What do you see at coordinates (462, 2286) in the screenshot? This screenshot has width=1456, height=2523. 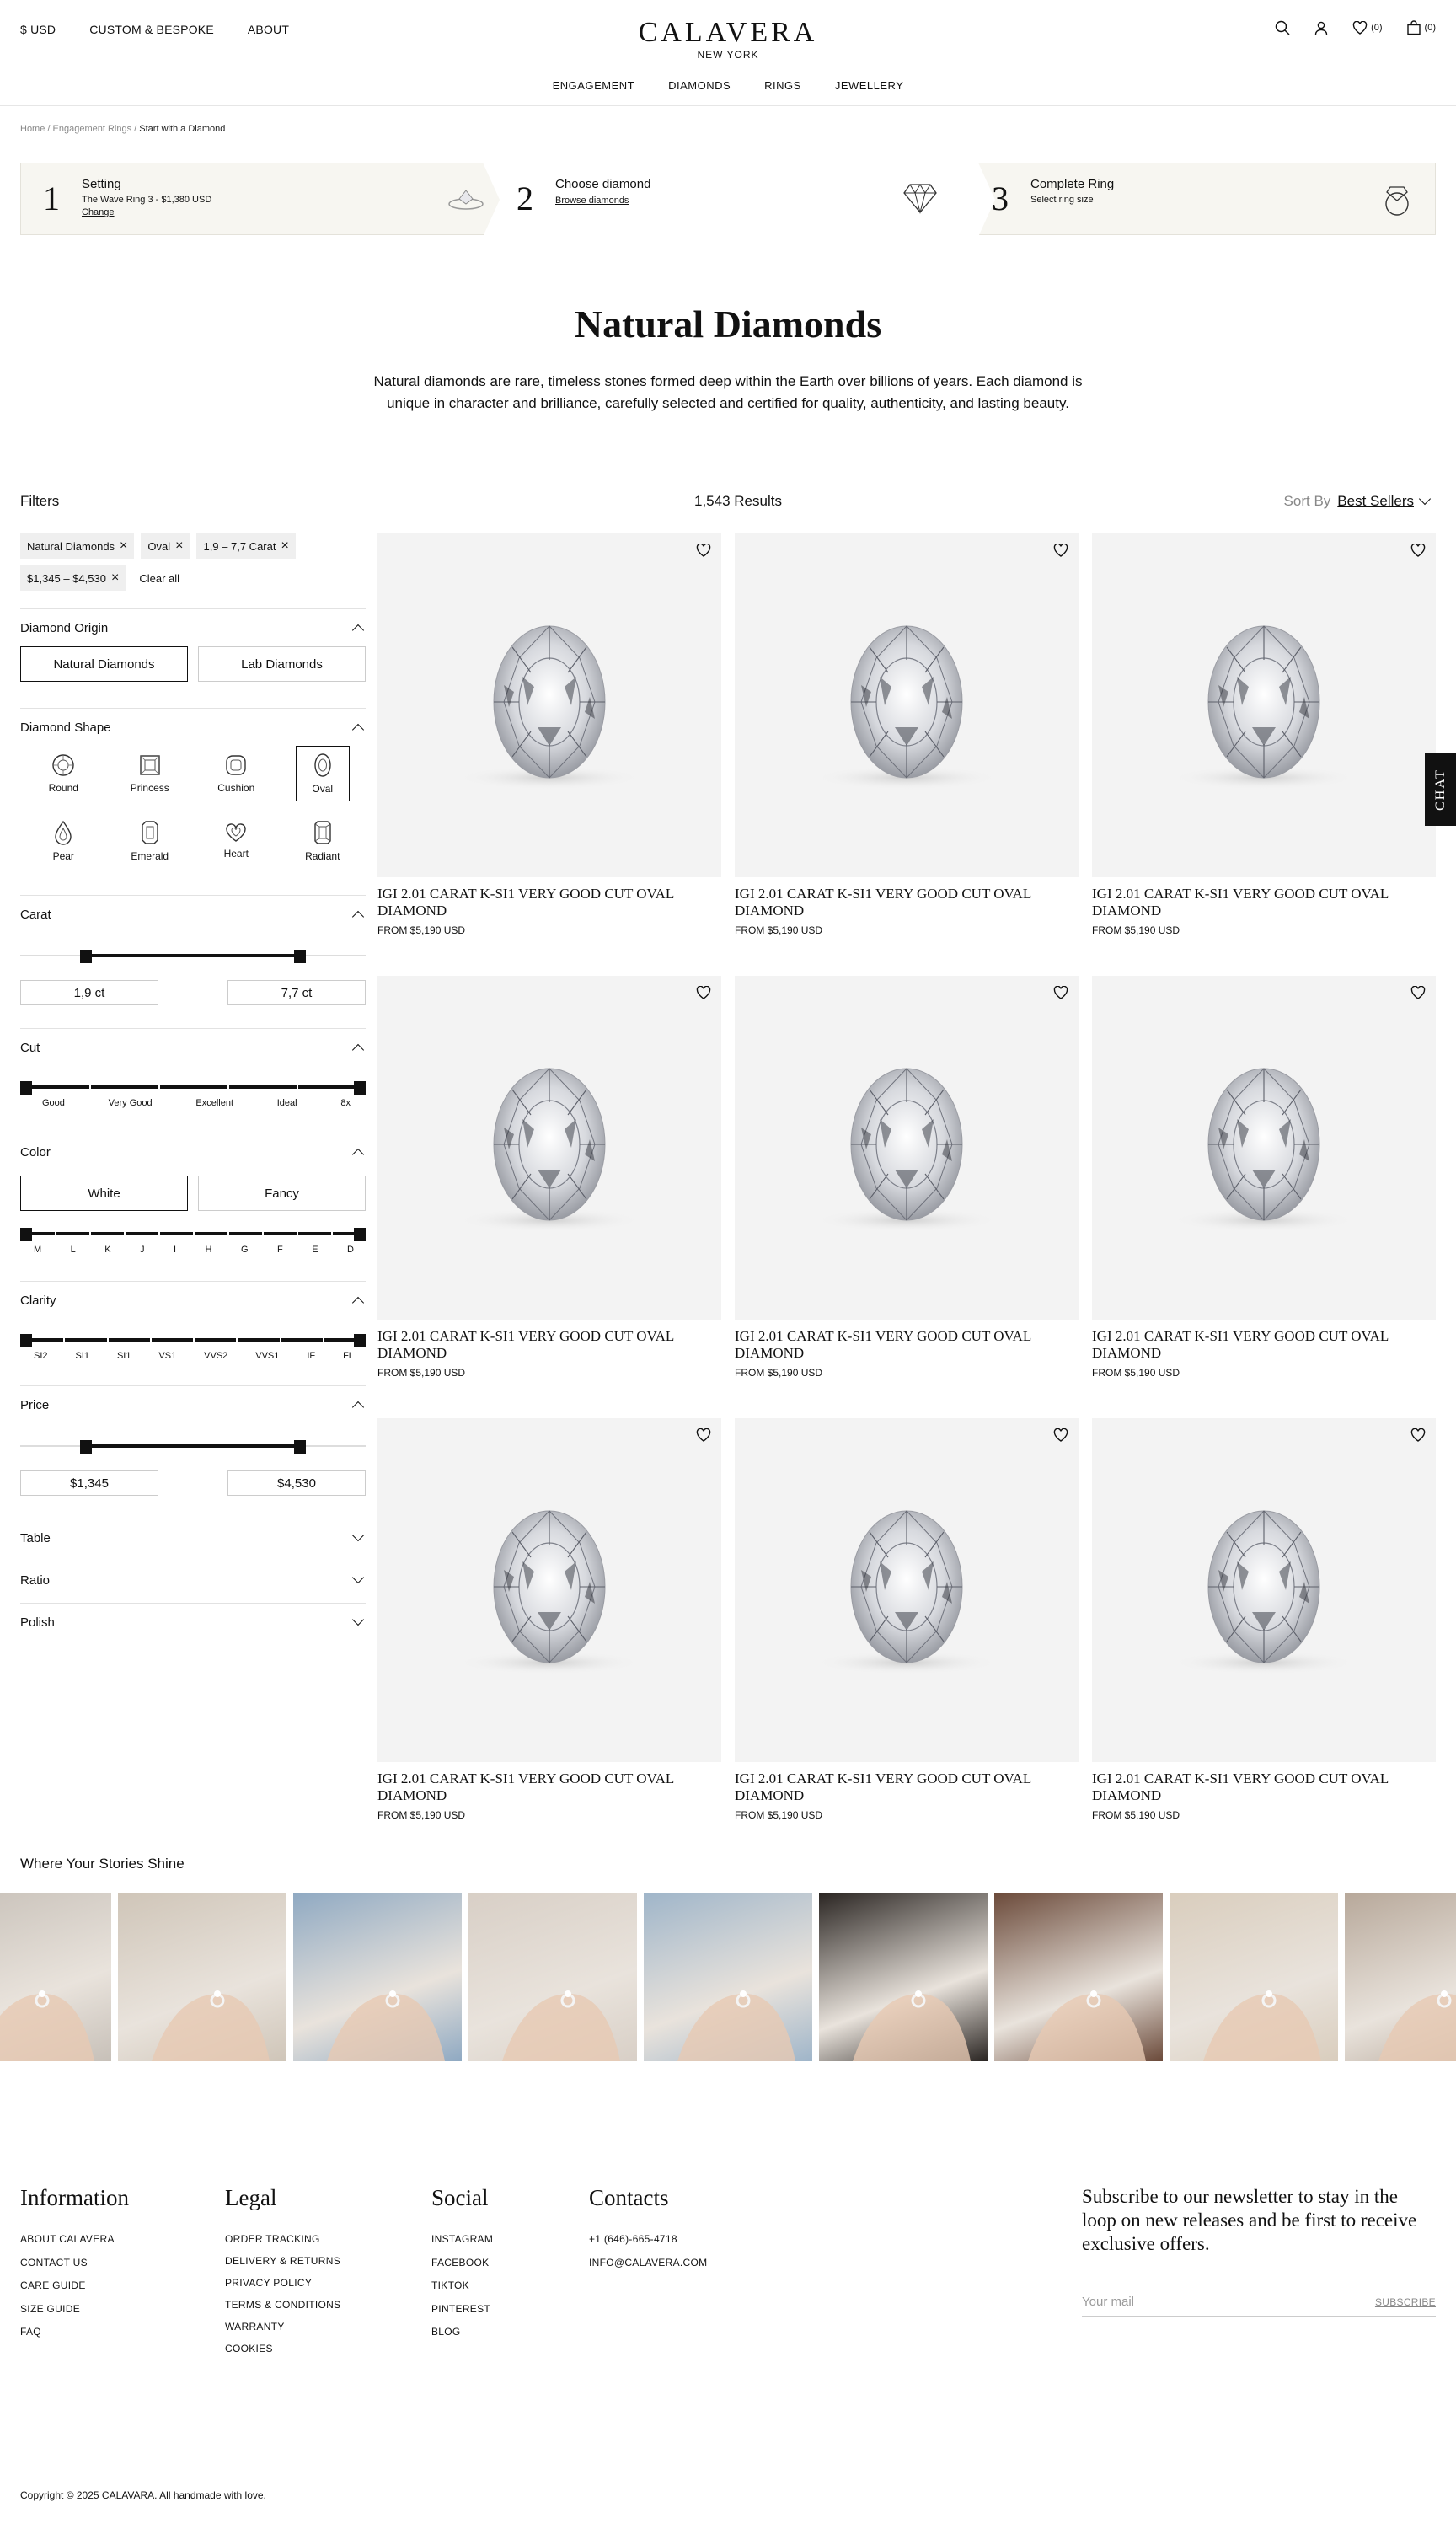 I see `footer-link-tiktok: TIKTOK` at bounding box center [462, 2286].